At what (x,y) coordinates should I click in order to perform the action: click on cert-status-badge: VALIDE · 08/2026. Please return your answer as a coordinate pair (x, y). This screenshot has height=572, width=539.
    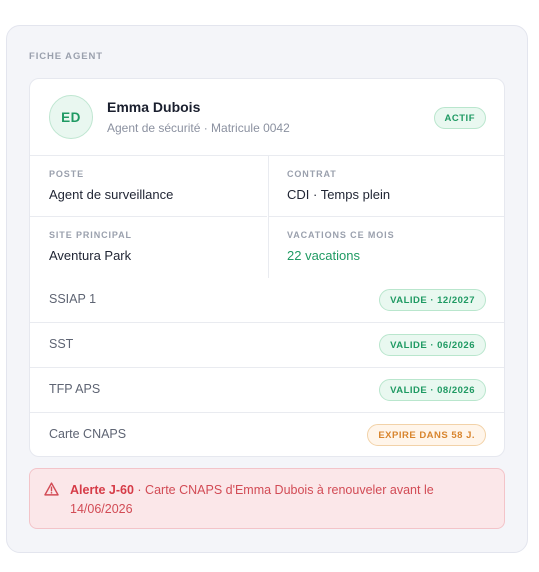
    Looking at the image, I should click on (432, 390).